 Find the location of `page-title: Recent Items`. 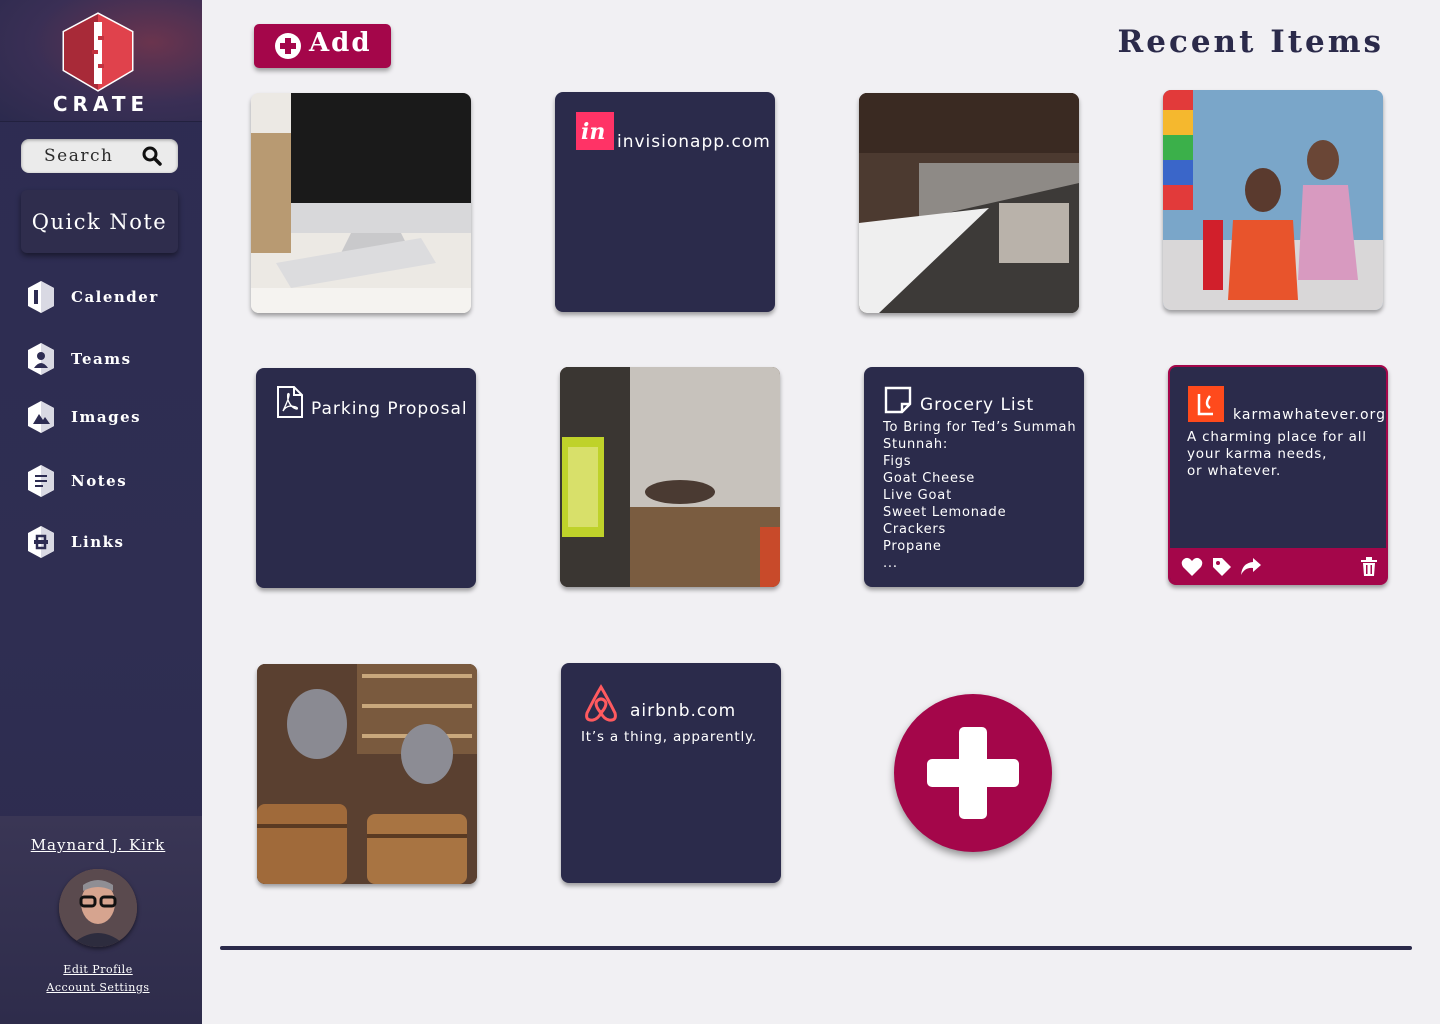

page-title: Recent Items is located at coordinates (1250, 42).